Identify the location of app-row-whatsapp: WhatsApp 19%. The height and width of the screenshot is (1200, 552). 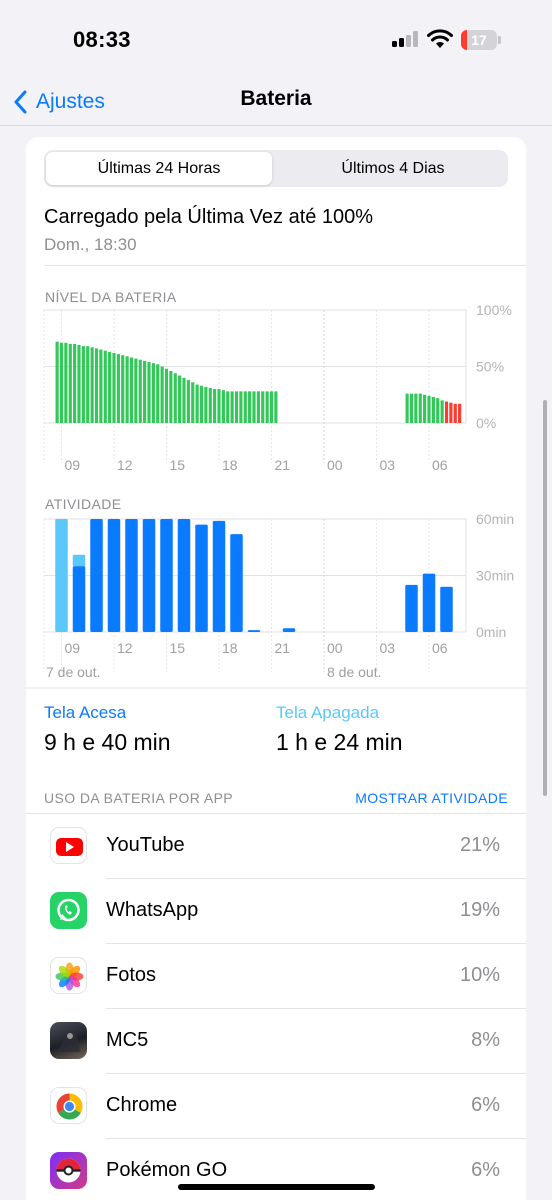
(276, 911).